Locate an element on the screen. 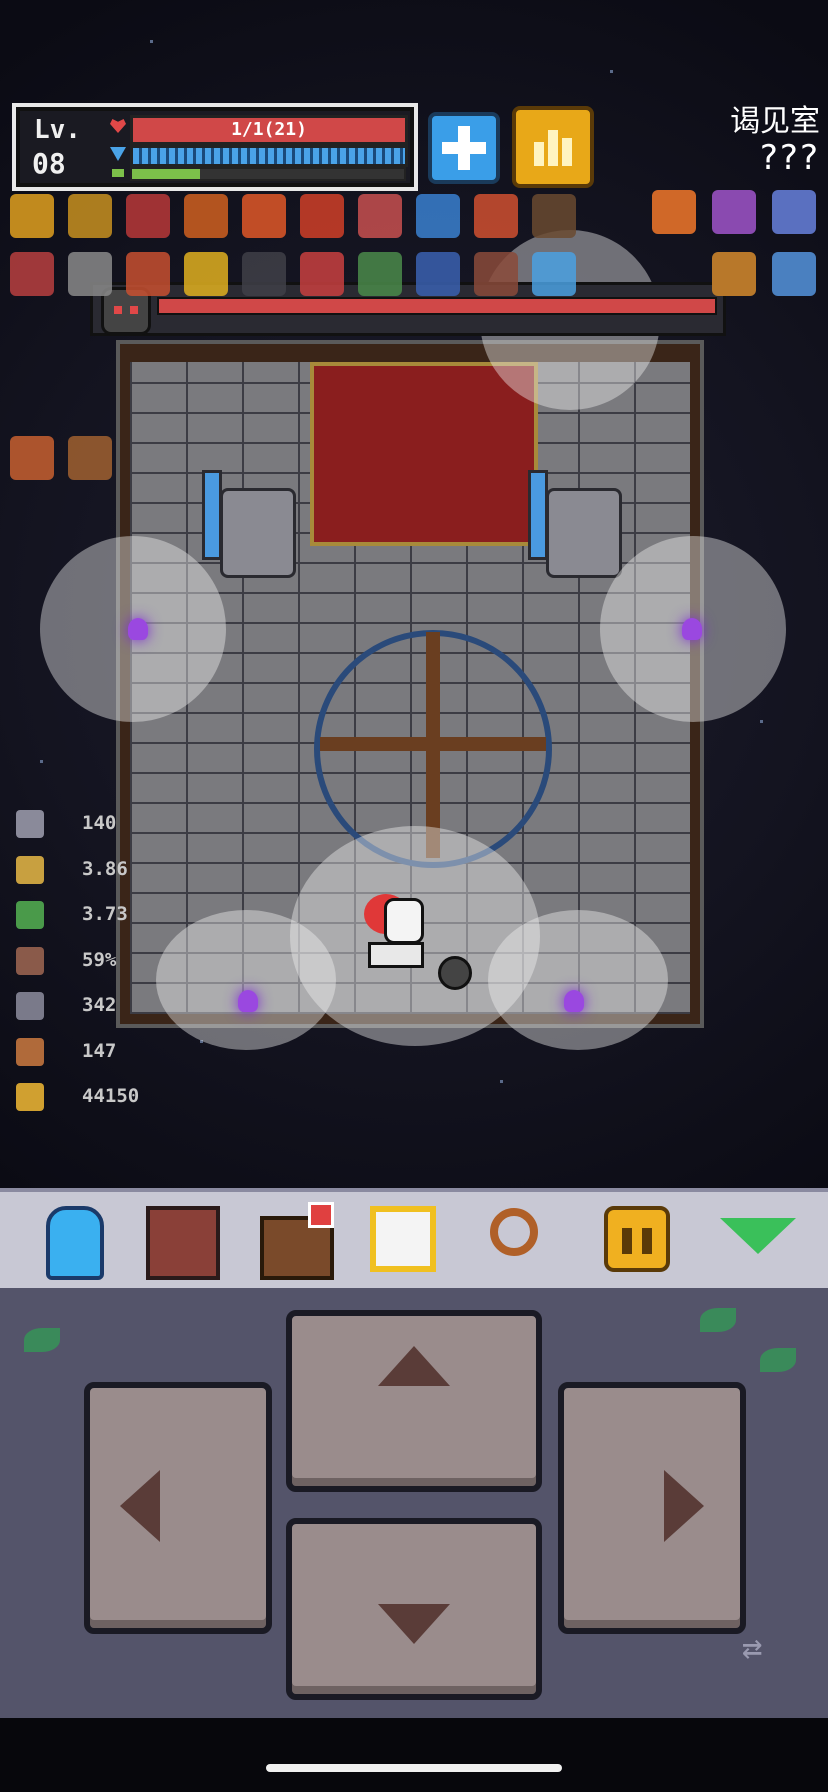 The height and width of the screenshot is (1792, 828). player-status-panel: Lv. 08 1/1(21) is located at coordinates (215, 147).